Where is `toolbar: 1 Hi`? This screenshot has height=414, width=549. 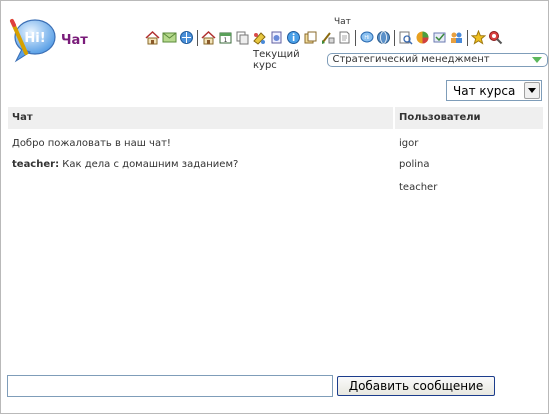 toolbar: 1 Hi is located at coordinates (324, 37).